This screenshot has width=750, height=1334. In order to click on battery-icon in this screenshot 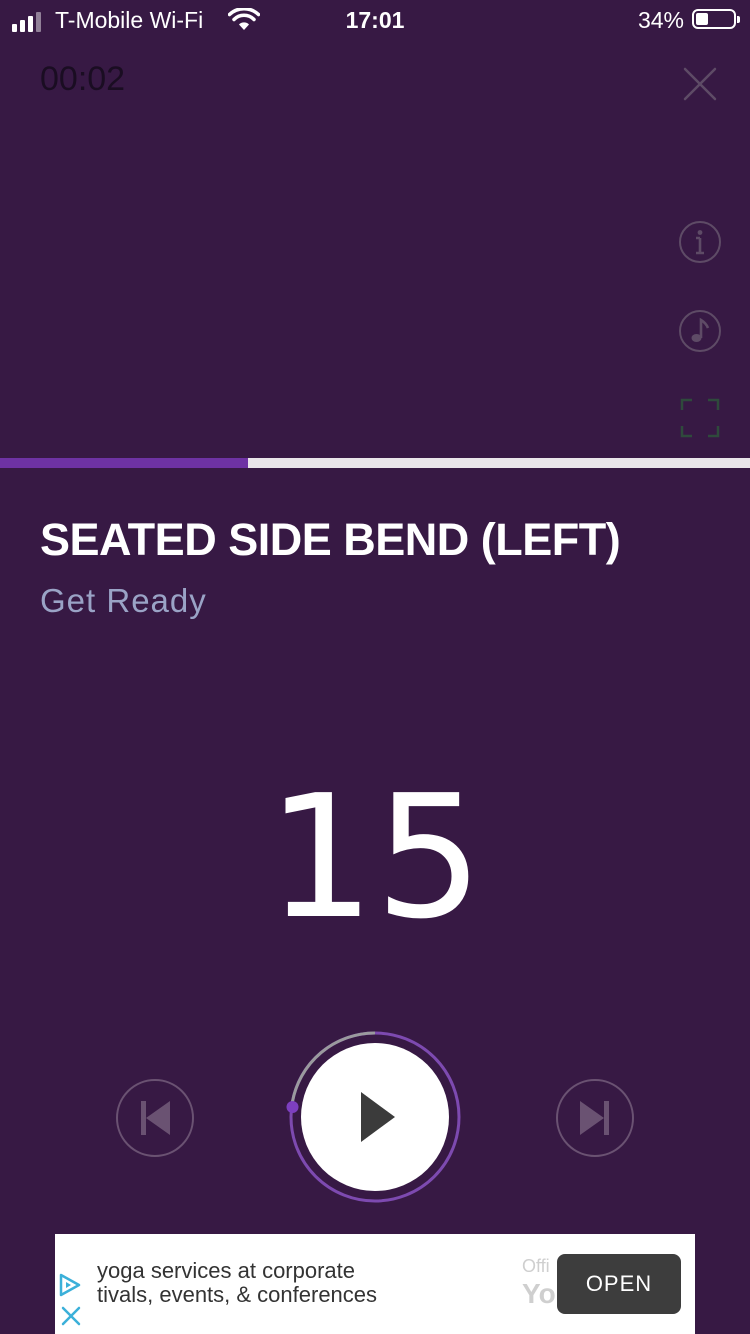, I will do `click(716, 19)`.